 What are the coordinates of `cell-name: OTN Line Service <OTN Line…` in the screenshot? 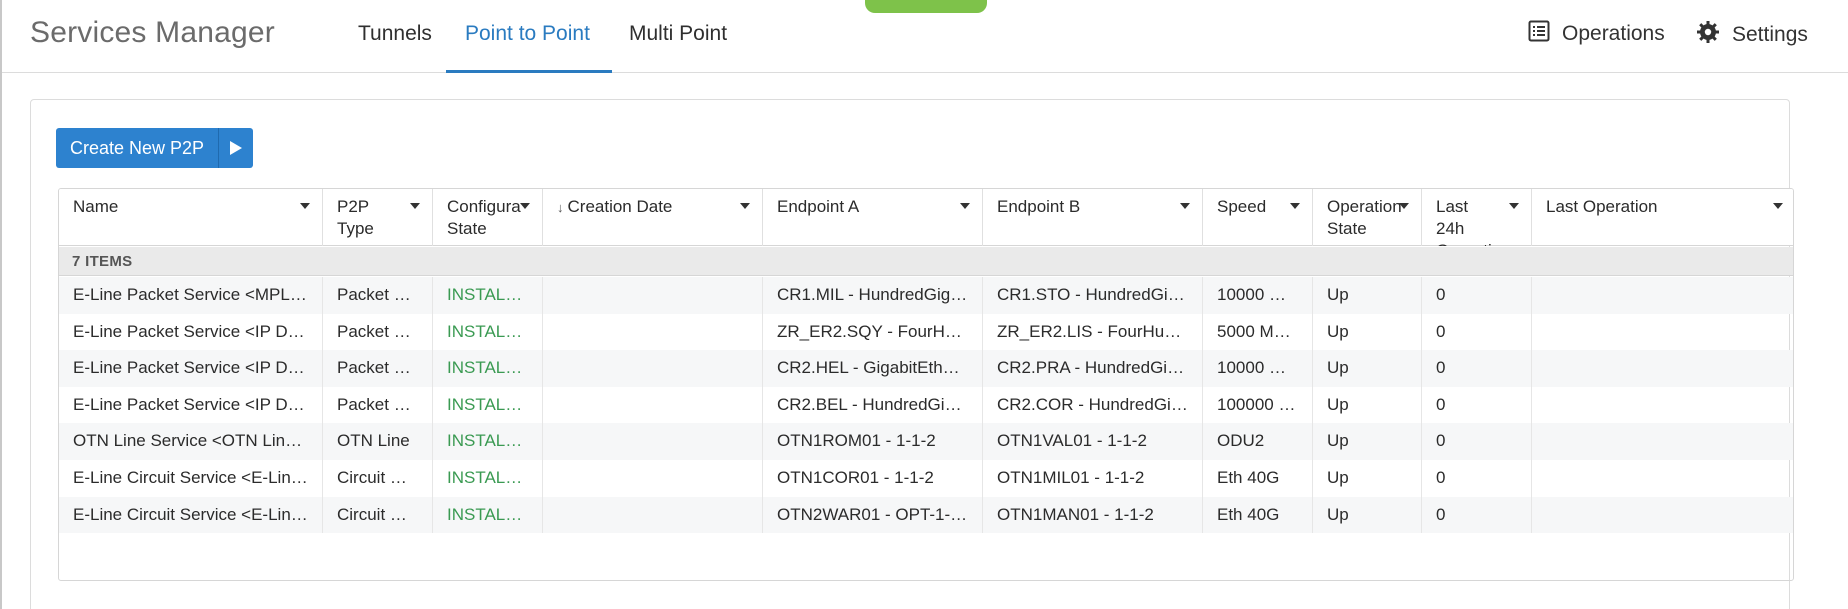 It's located at (191, 441).